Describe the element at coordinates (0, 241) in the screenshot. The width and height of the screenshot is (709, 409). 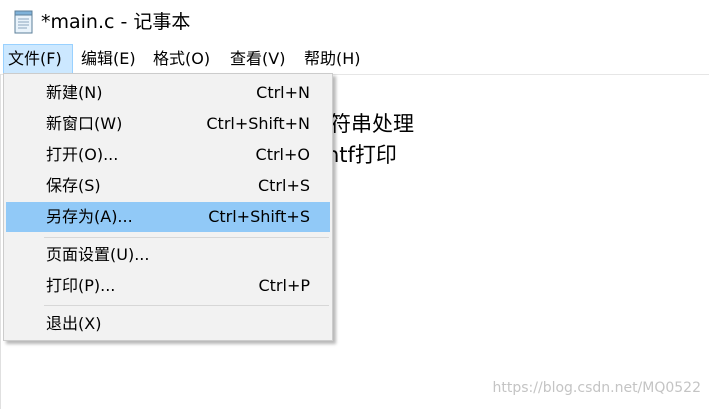
I see `editor-border` at that location.